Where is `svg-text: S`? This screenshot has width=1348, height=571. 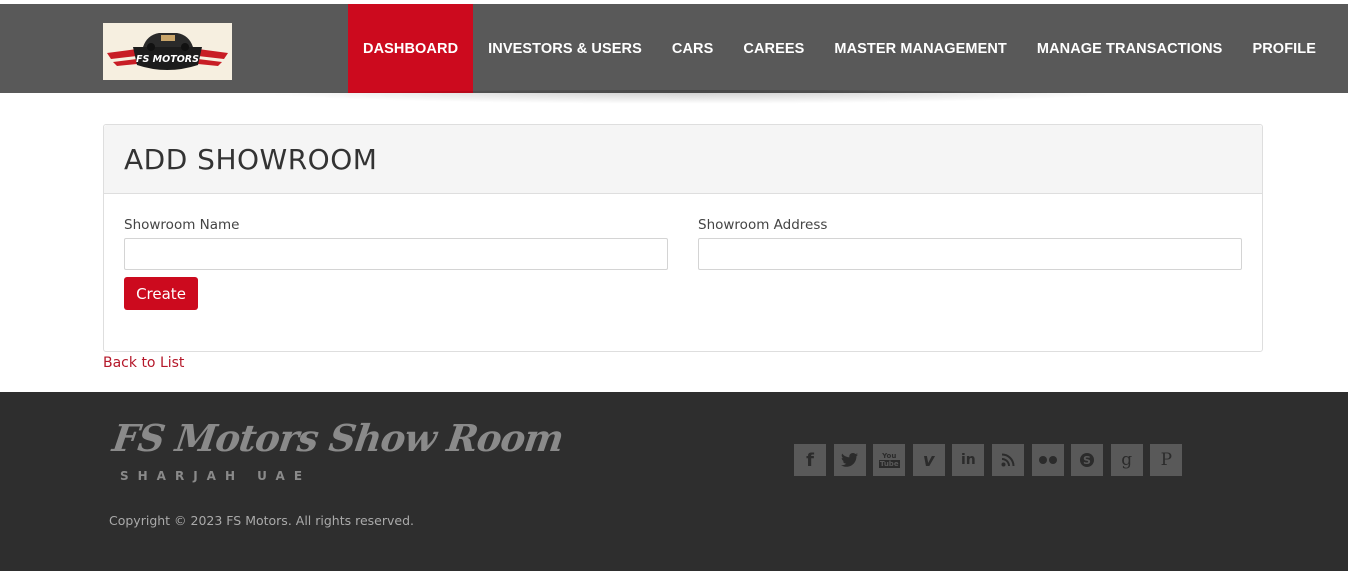 svg-text: S is located at coordinates (1087, 460).